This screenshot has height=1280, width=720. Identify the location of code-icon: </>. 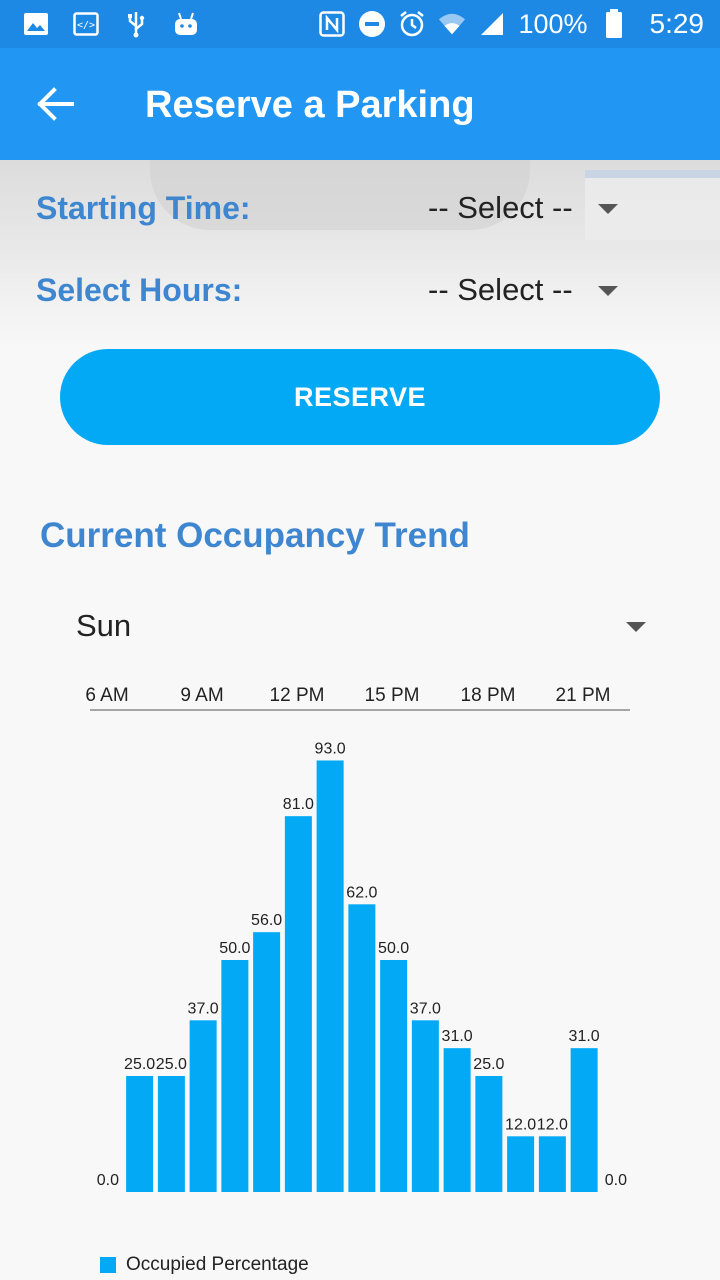
(86, 24).